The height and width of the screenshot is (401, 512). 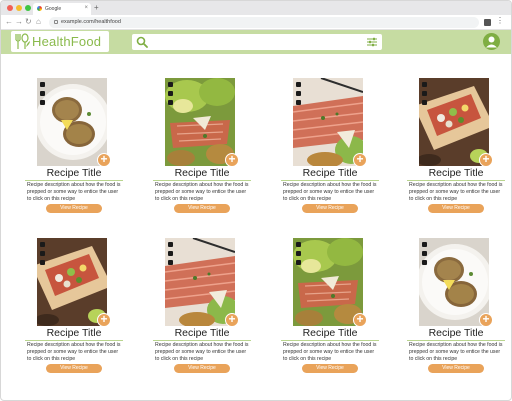 What do you see at coordinates (256, 8) in the screenshot?
I see `tab-bar: Google × +` at bounding box center [256, 8].